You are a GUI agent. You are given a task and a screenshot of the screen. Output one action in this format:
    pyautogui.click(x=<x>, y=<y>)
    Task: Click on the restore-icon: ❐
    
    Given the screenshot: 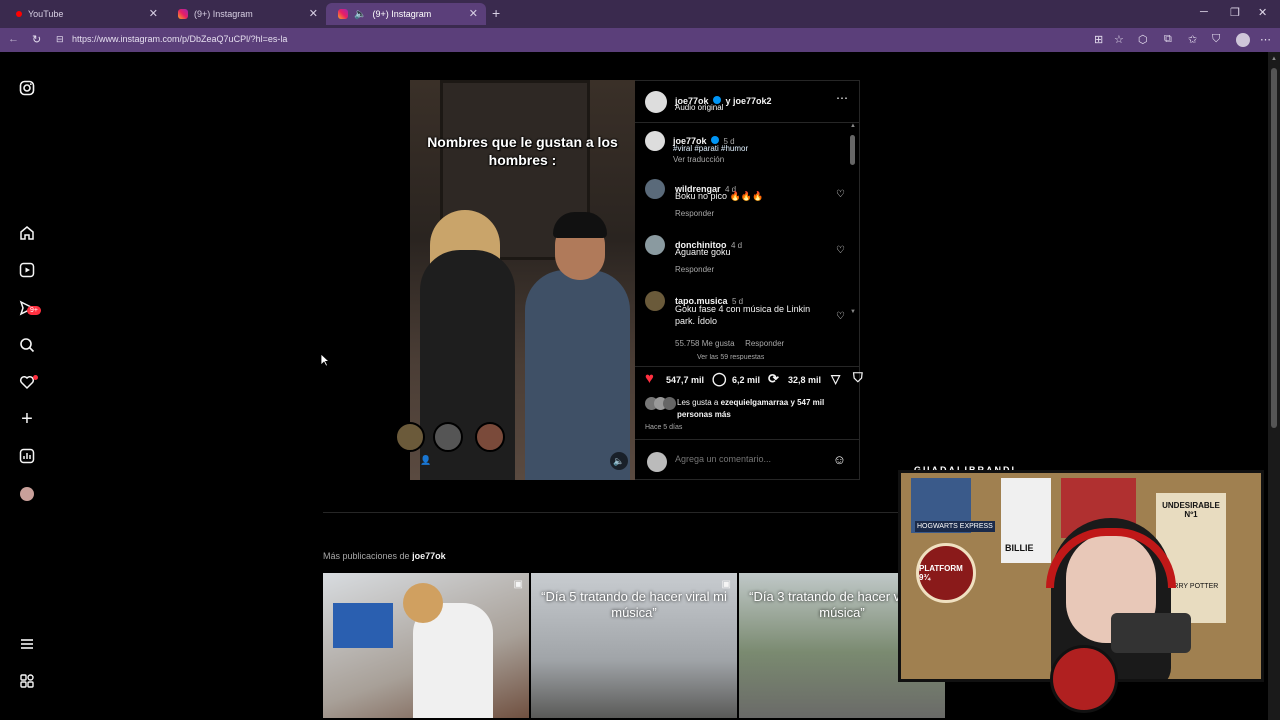 What is the action you would take?
    pyautogui.click(x=1235, y=12)
    